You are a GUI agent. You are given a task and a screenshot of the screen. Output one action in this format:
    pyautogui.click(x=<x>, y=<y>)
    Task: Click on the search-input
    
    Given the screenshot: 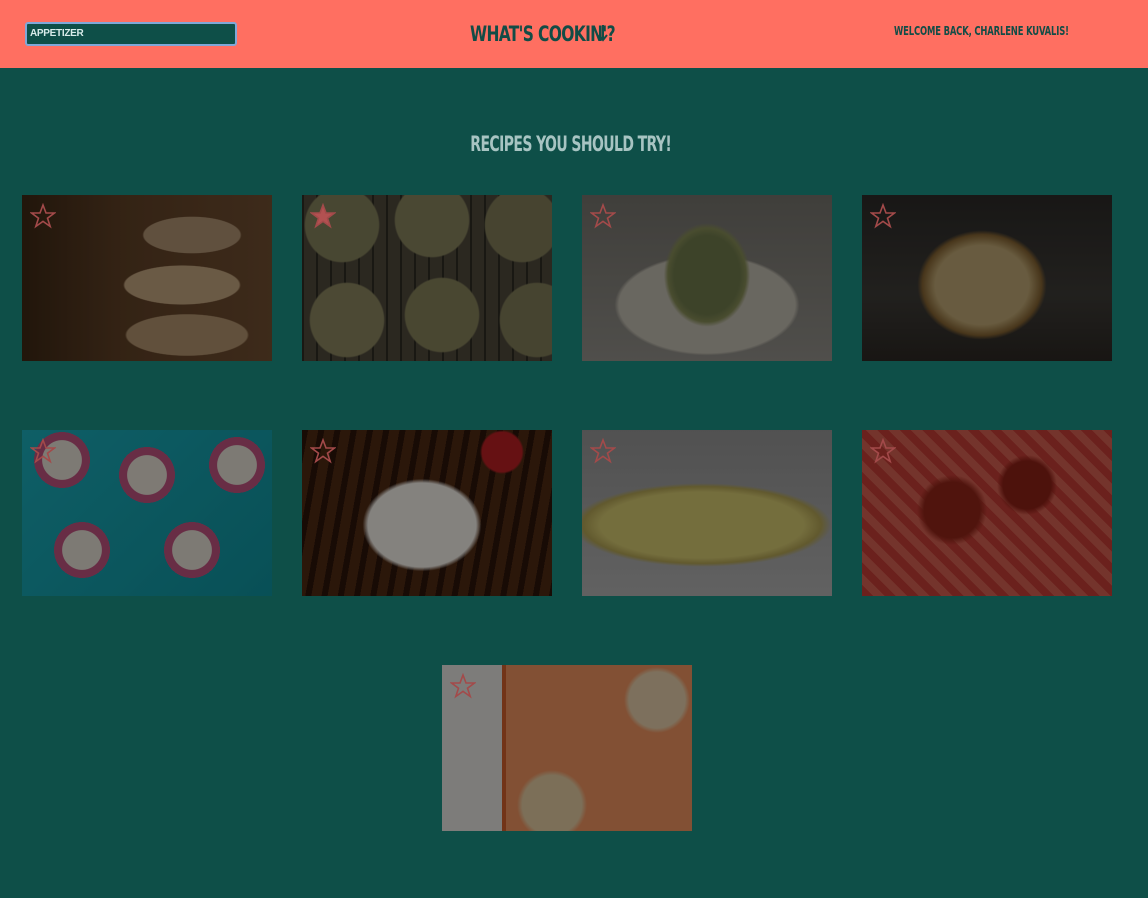 What is the action you would take?
    pyautogui.click(x=131, y=34)
    